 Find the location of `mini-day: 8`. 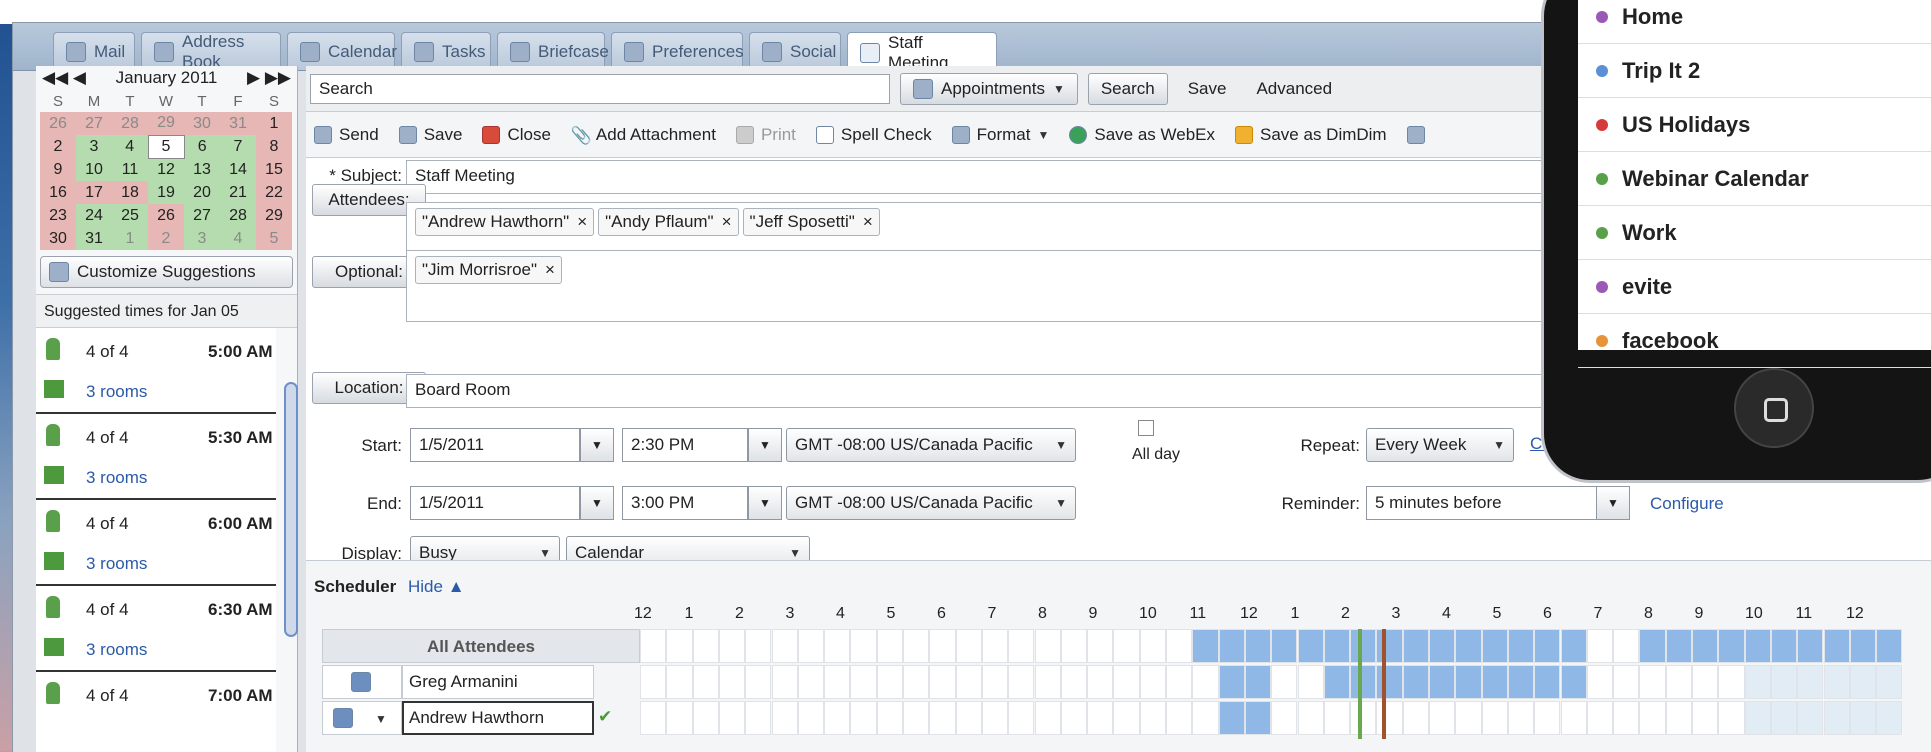

mini-day: 8 is located at coordinates (274, 146).